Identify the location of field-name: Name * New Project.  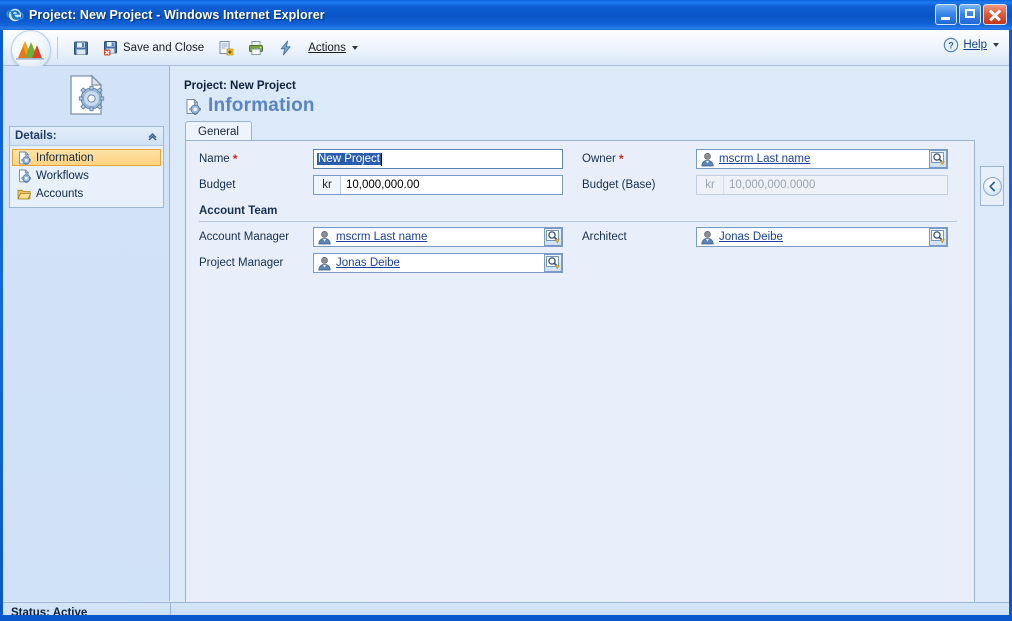
(381, 159).